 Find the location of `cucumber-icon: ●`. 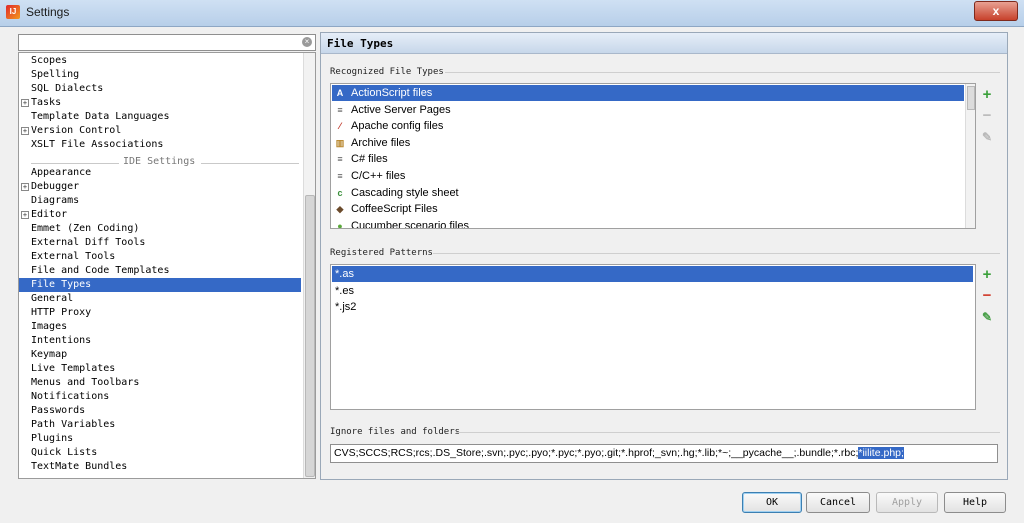

cucumber-icon: ● is located at coordinates (340, 224).